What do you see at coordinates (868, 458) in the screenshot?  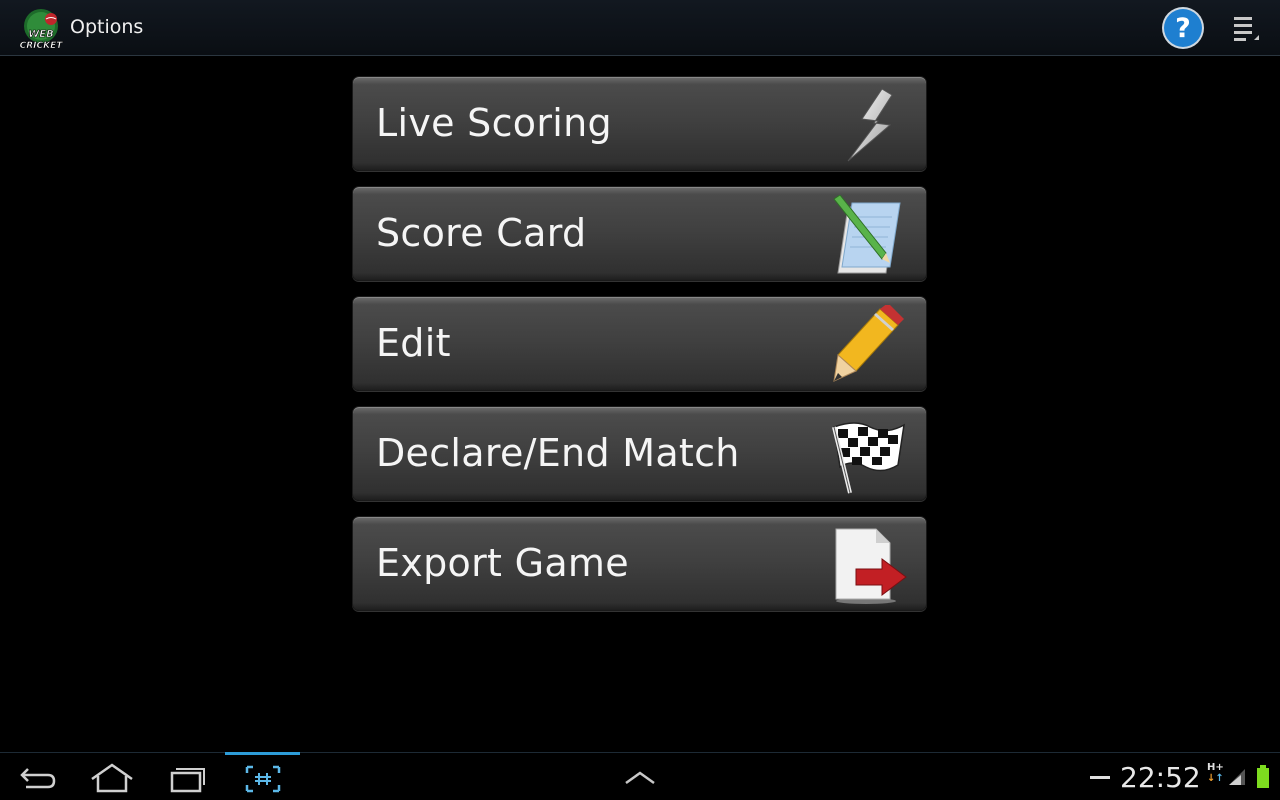 I see `checkered-flag-icon` at bounding box center [868, 458].